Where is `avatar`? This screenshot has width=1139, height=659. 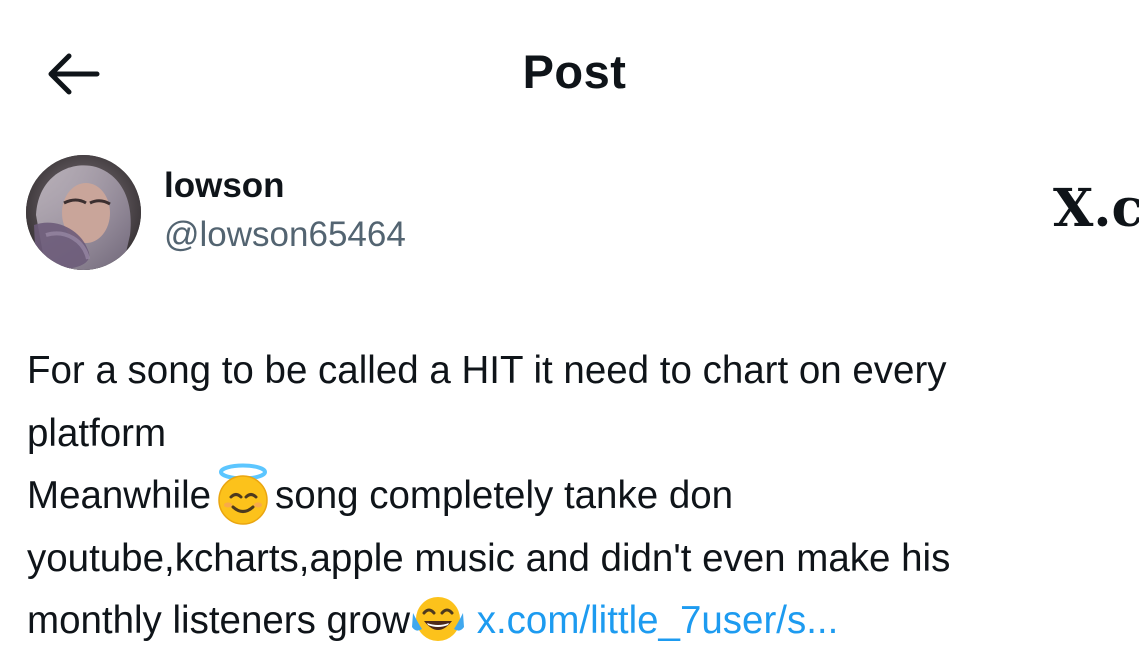
avatar is located at coordinates (83, 212).